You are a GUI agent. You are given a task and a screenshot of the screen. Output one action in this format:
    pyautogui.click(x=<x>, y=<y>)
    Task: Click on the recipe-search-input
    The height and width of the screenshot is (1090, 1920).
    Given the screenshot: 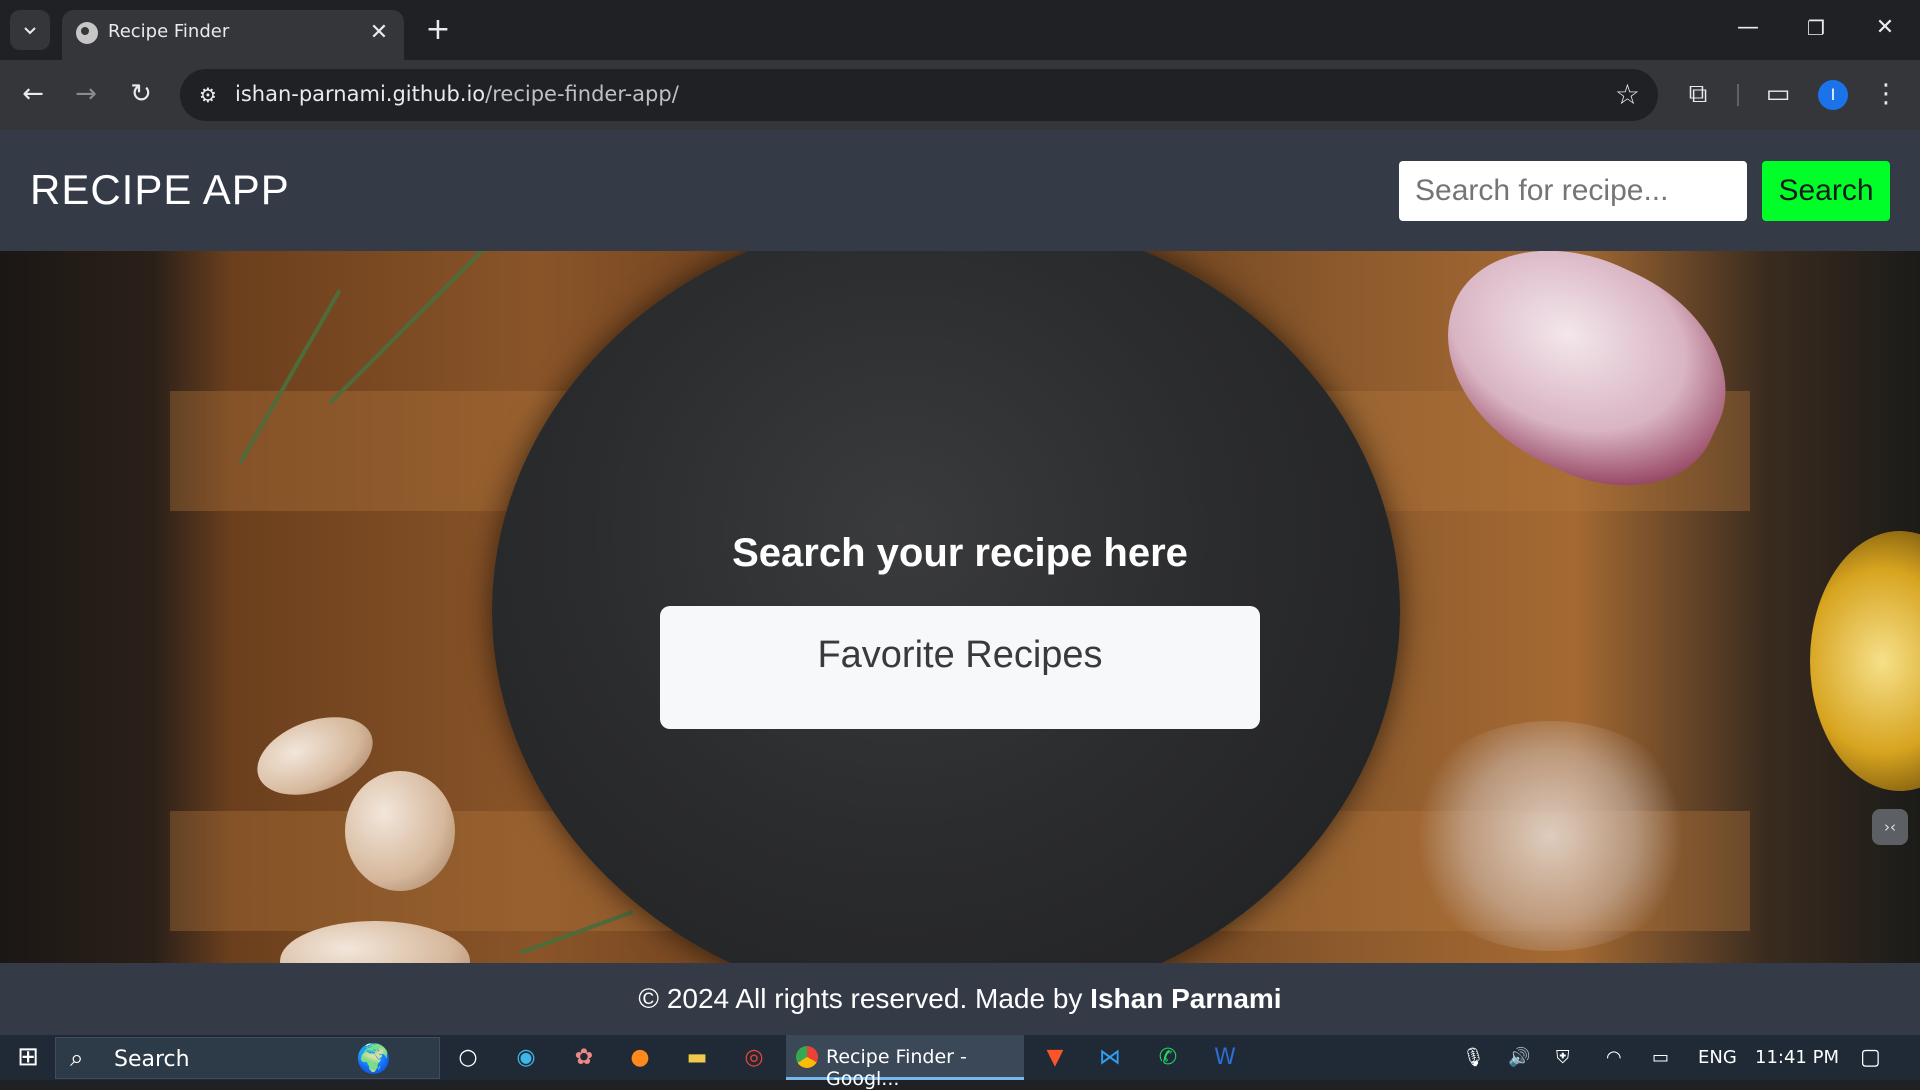 What is the action you would take?
    pyautogui.click(x=1573, y=191)
    